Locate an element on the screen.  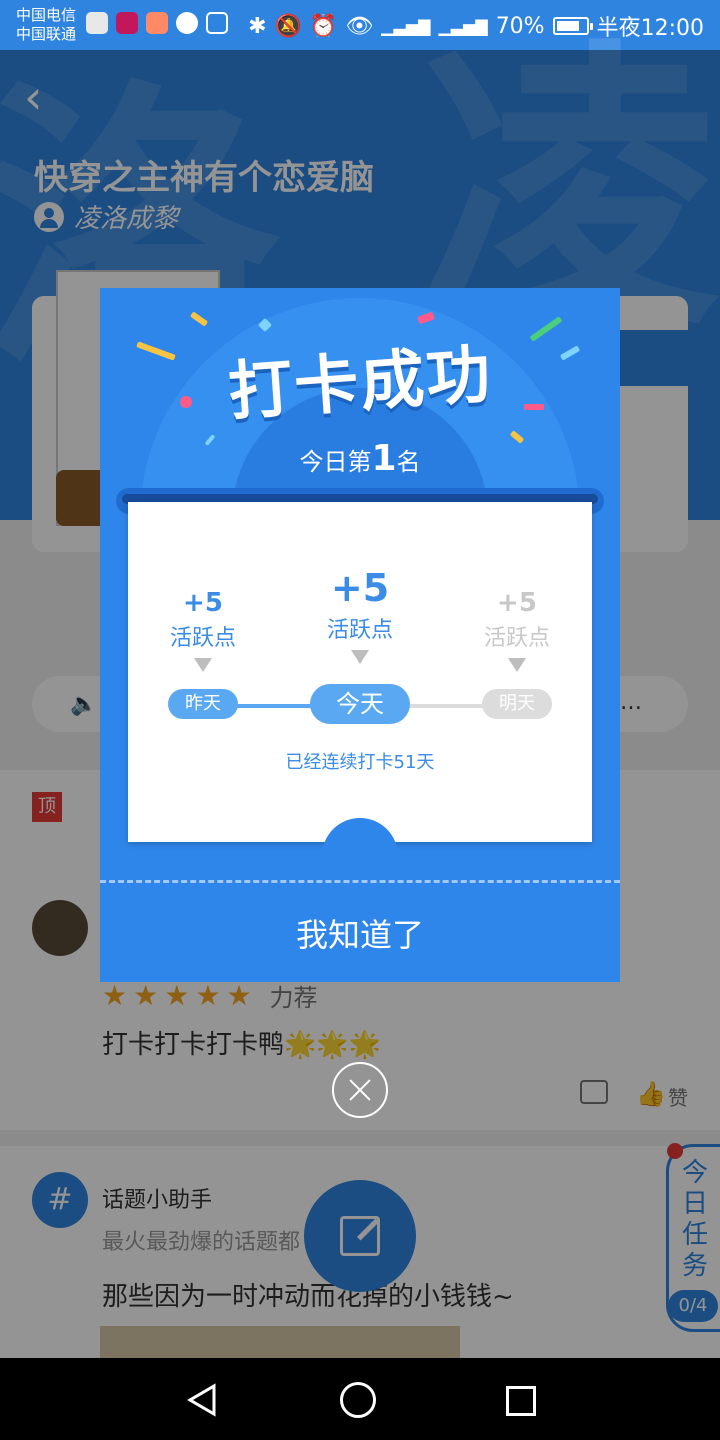
rank-number: 1 is located at coordinates (384, 458).